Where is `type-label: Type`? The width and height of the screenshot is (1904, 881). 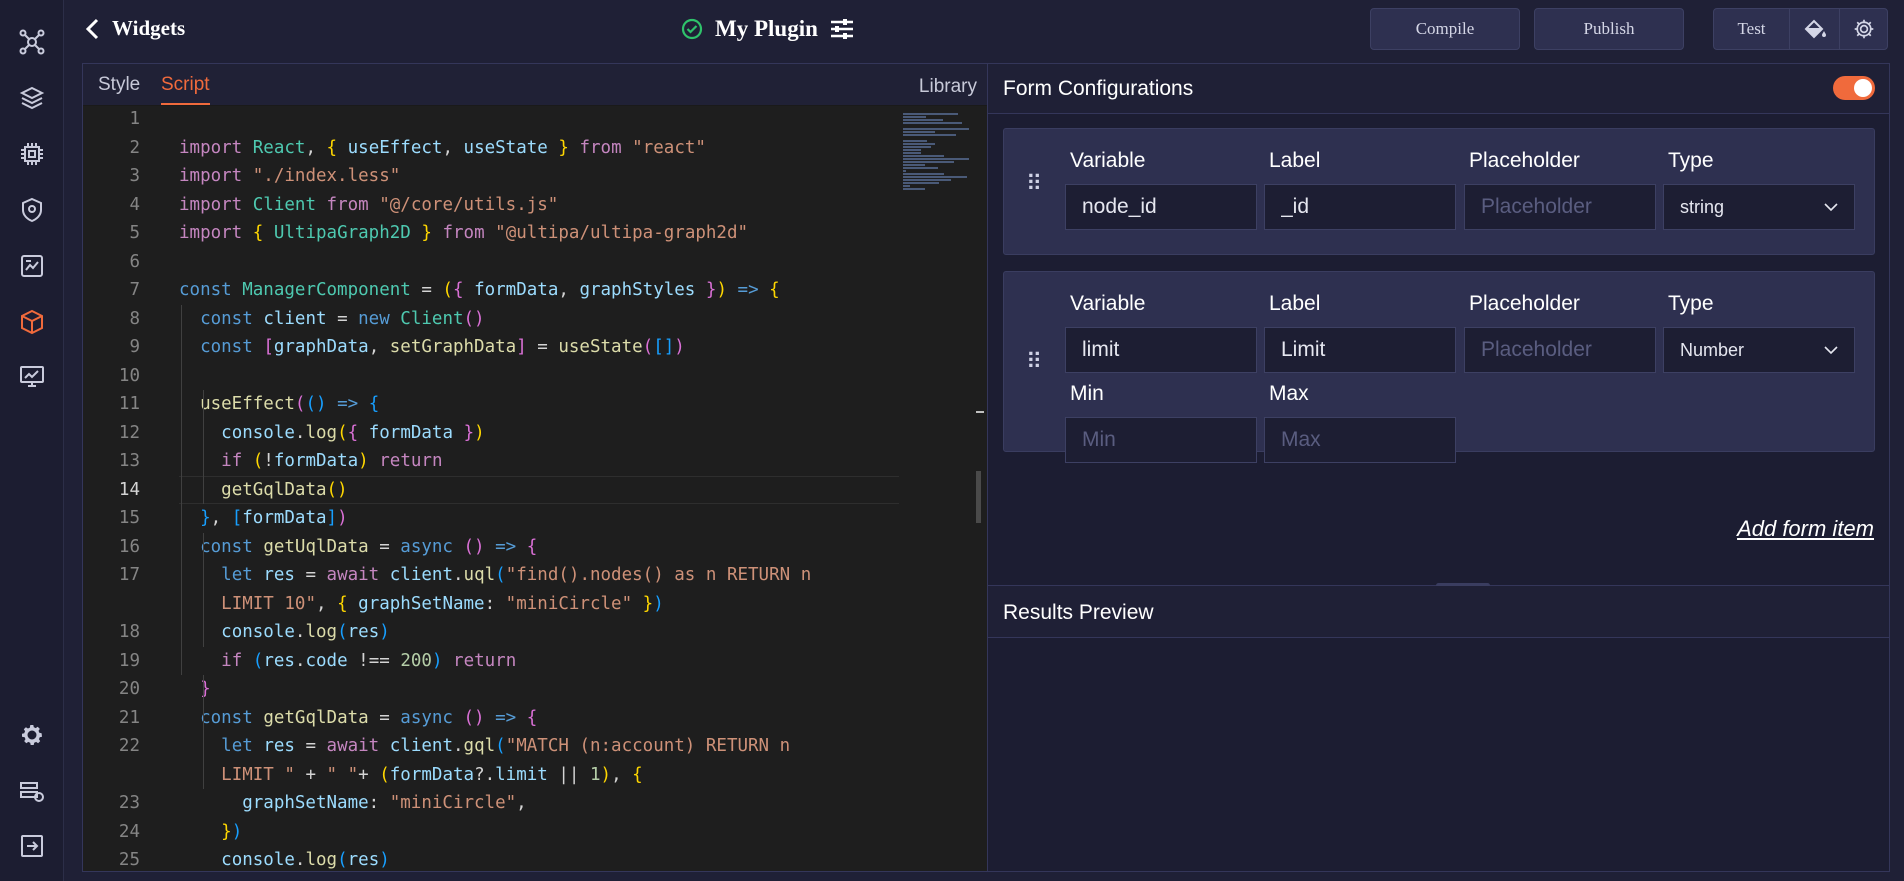 type-label: Type is located at coordinates (1691, 303).